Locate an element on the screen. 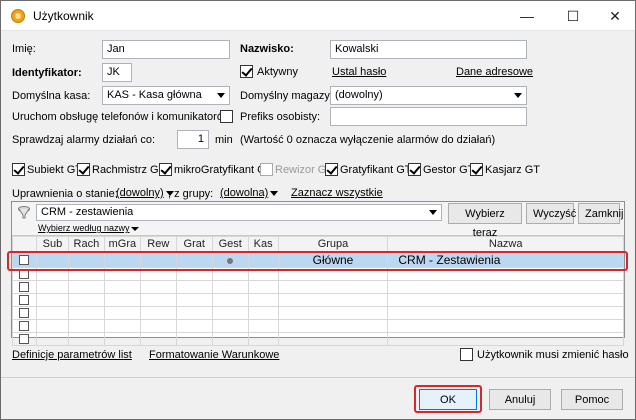 The width and height of the screenshot is (636, 420). telefony-checkbox is located at coordinates (226, 116).